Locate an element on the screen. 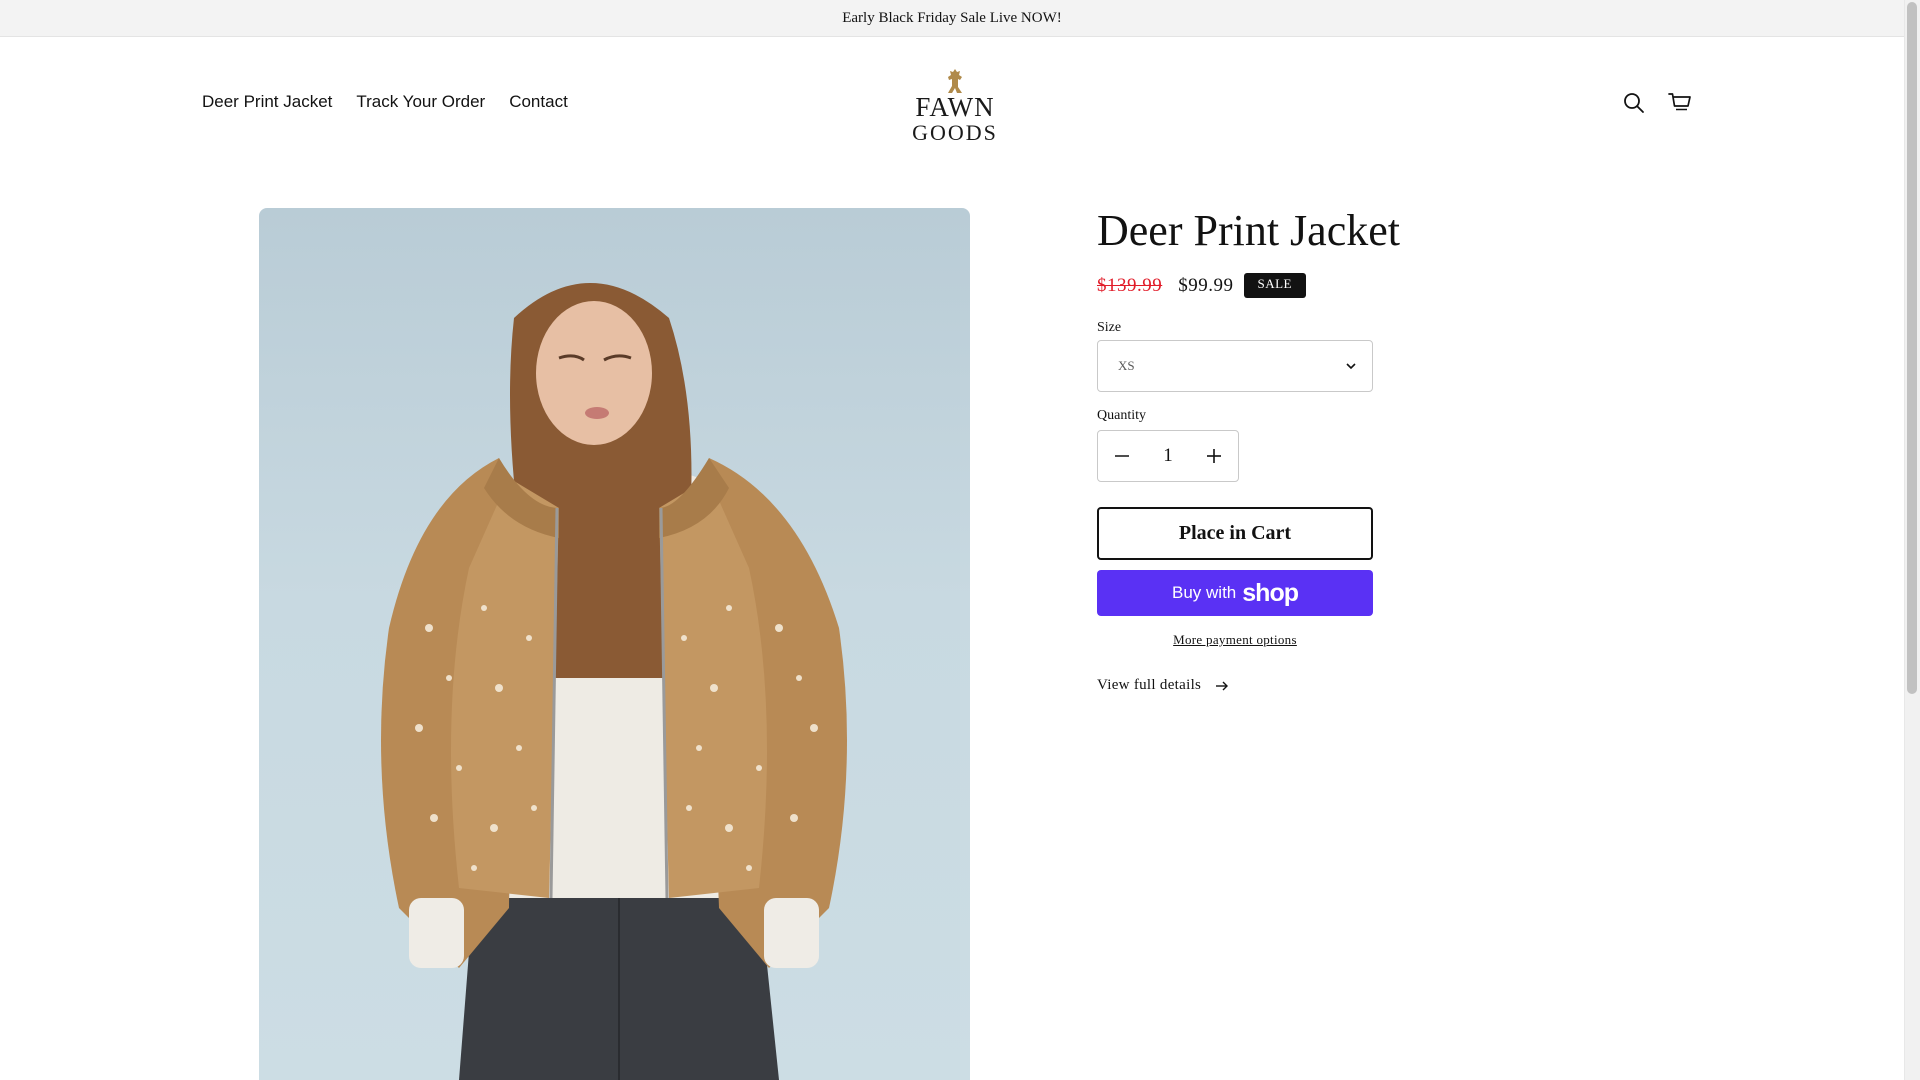 The width and height of the screenshot is (1920, 1080). buy-with-shop-button: Buy with shop is located at coordinates (1235, 593).